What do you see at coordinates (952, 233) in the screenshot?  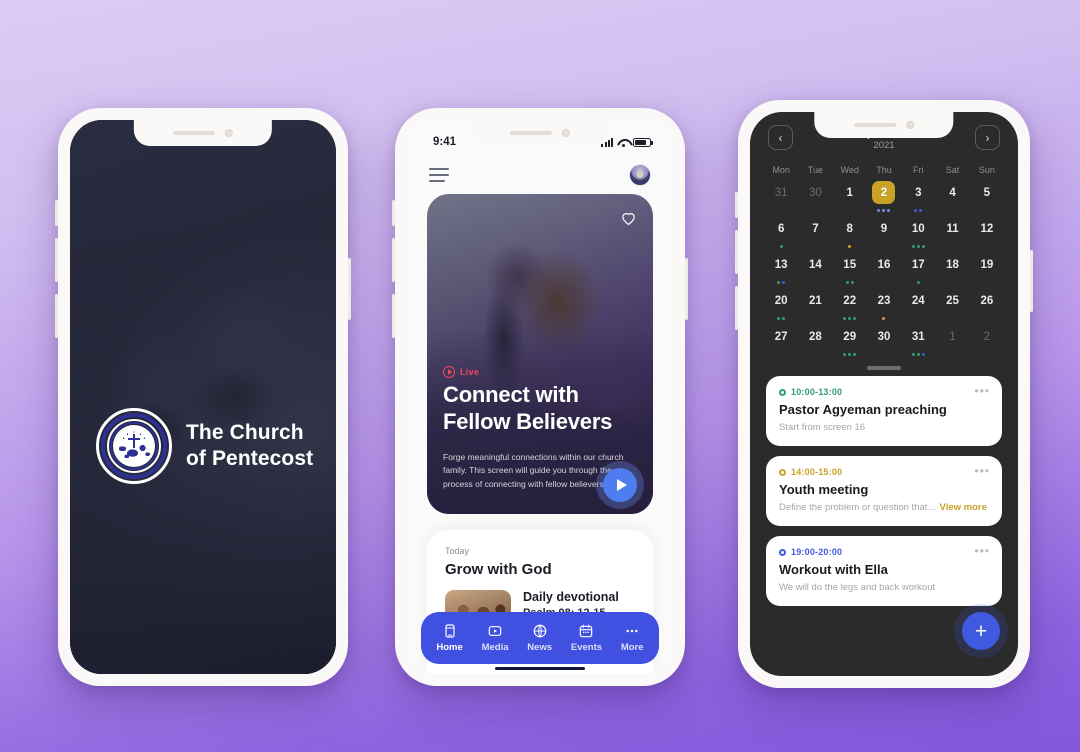 I see `calendar-day-11: 11` at bounding box center [952, 233].